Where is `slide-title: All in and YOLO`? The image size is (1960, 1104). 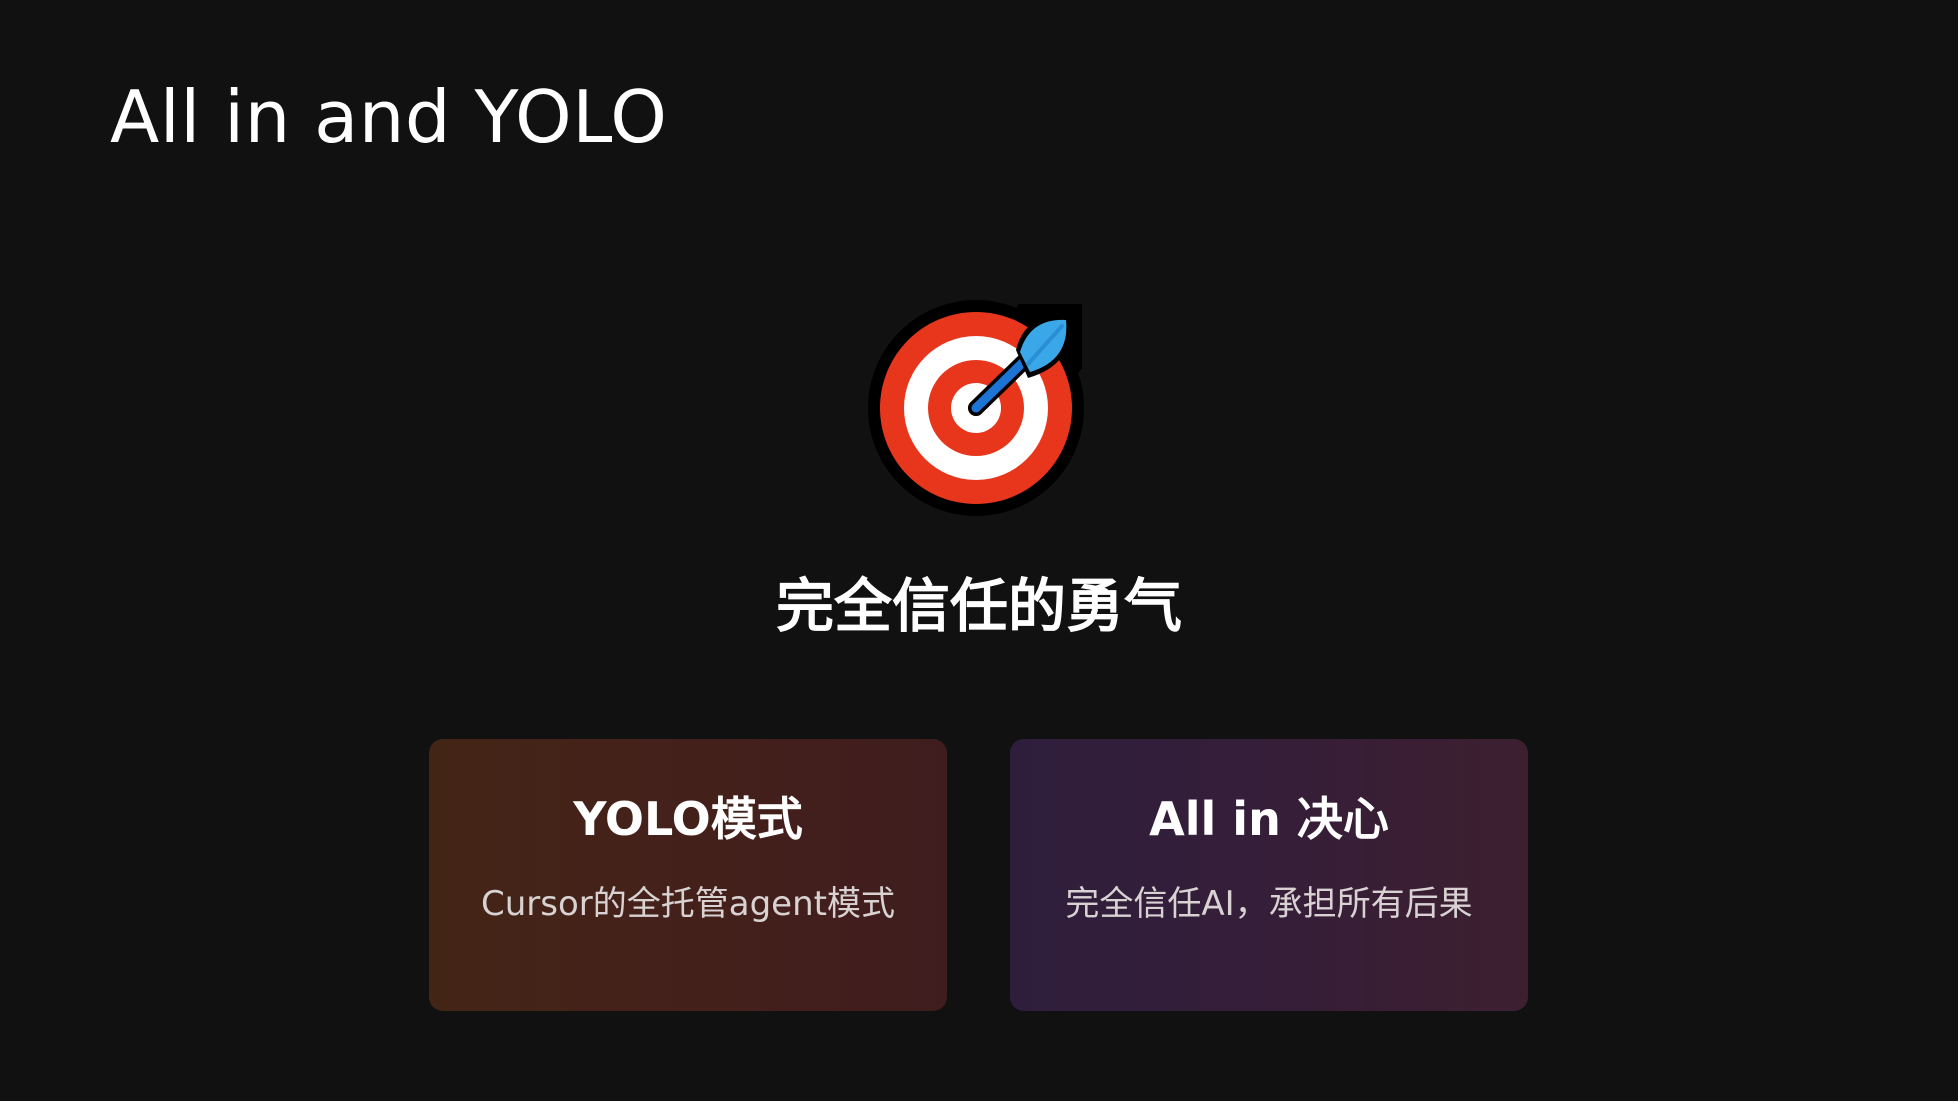
slide-title: All in and YOLO is located at coordinates (389, 117).